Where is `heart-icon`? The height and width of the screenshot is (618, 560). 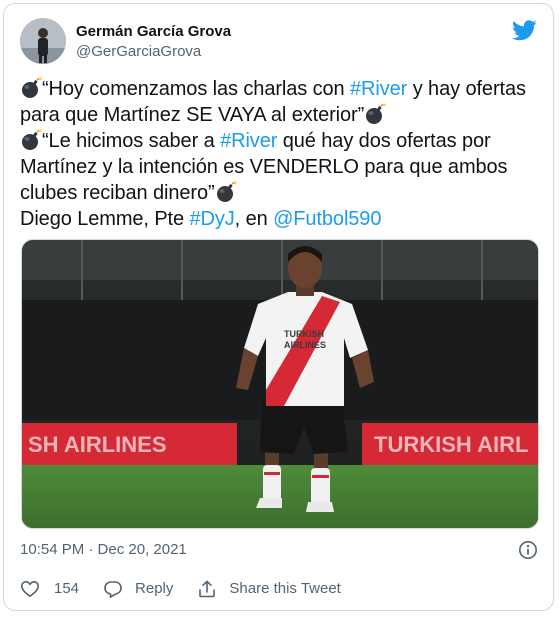 heart-icon is located at coordinates (30, 589).